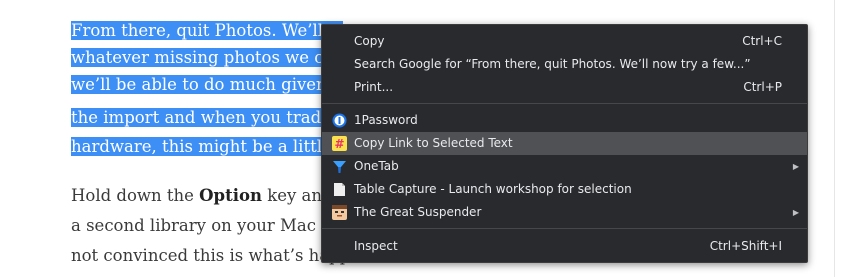 The height and width of the screenshot is (277, 850). What do you see at coordinates (376, 246) in the screenshot?
I see `menu-item-label: Inspect` at bounding box center [376, 246].